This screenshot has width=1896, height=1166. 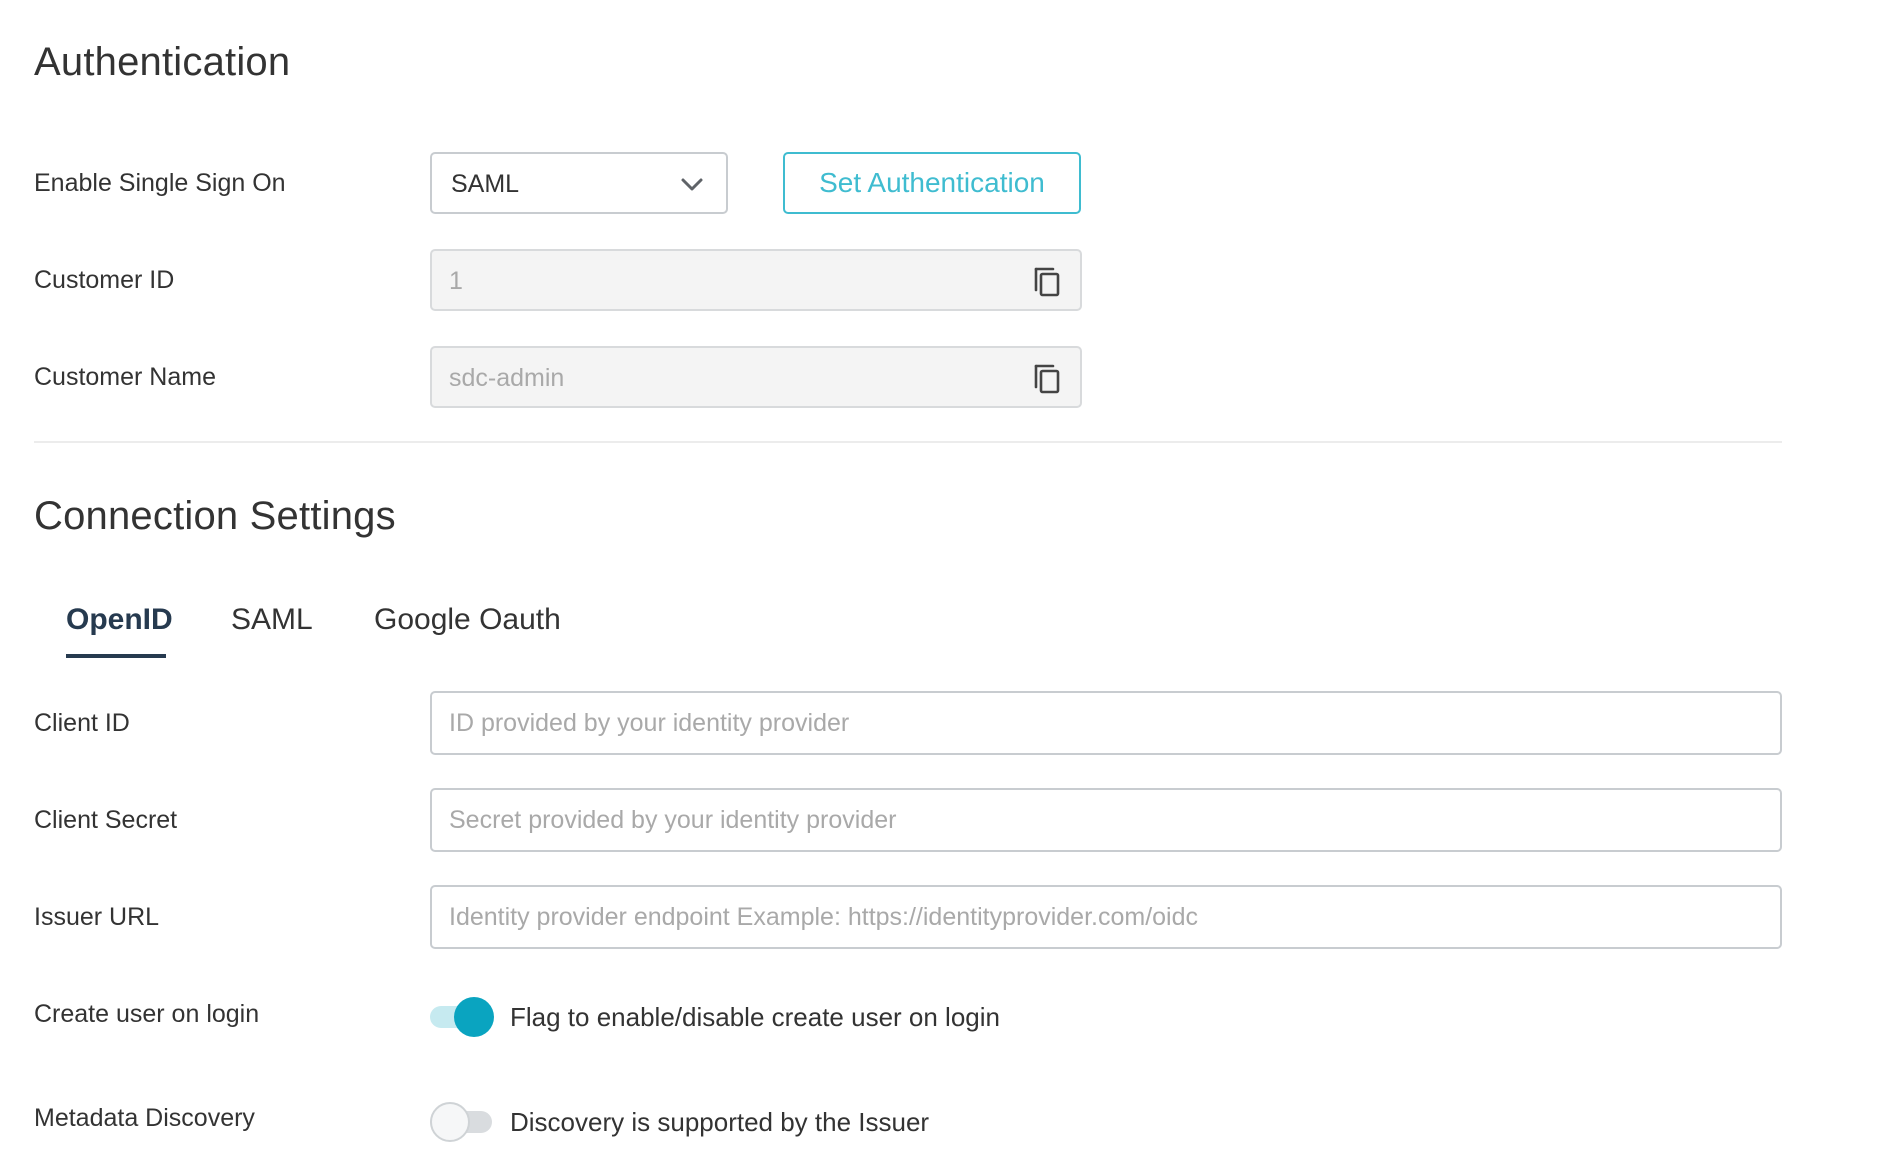 I want to click on connection-settings-title: Connection Settings, so click(x=215, y=516).